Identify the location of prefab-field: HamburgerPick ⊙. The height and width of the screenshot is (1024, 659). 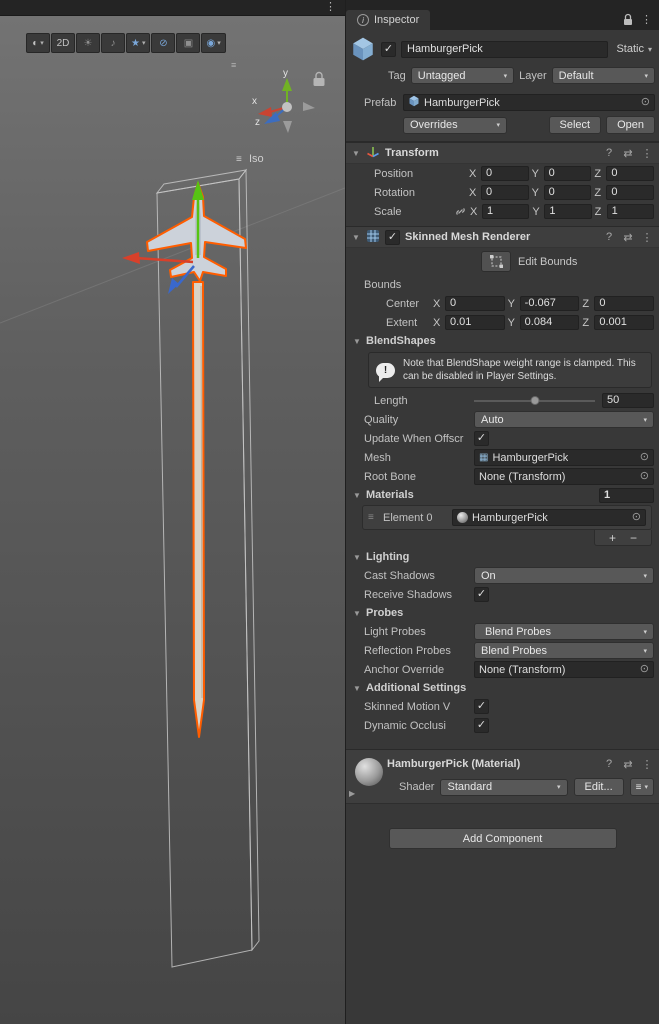
(529, 102).